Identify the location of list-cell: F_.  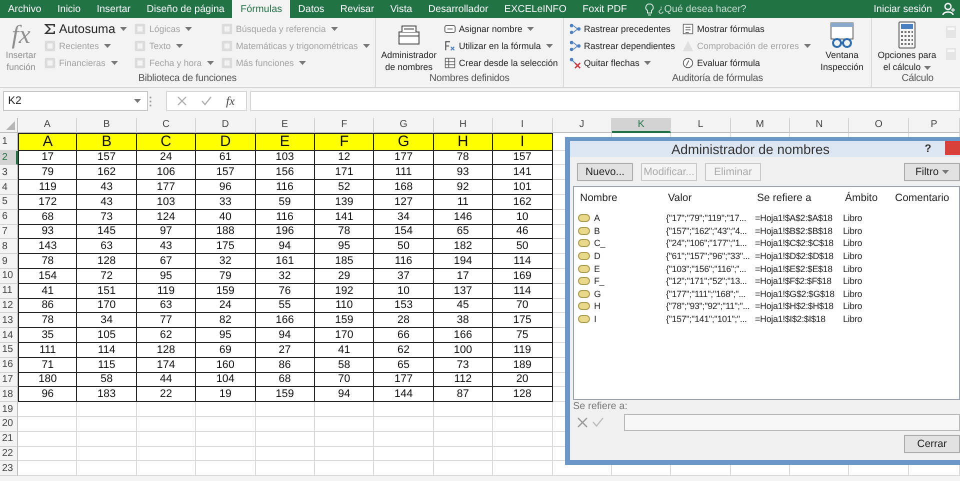
(599, 281).